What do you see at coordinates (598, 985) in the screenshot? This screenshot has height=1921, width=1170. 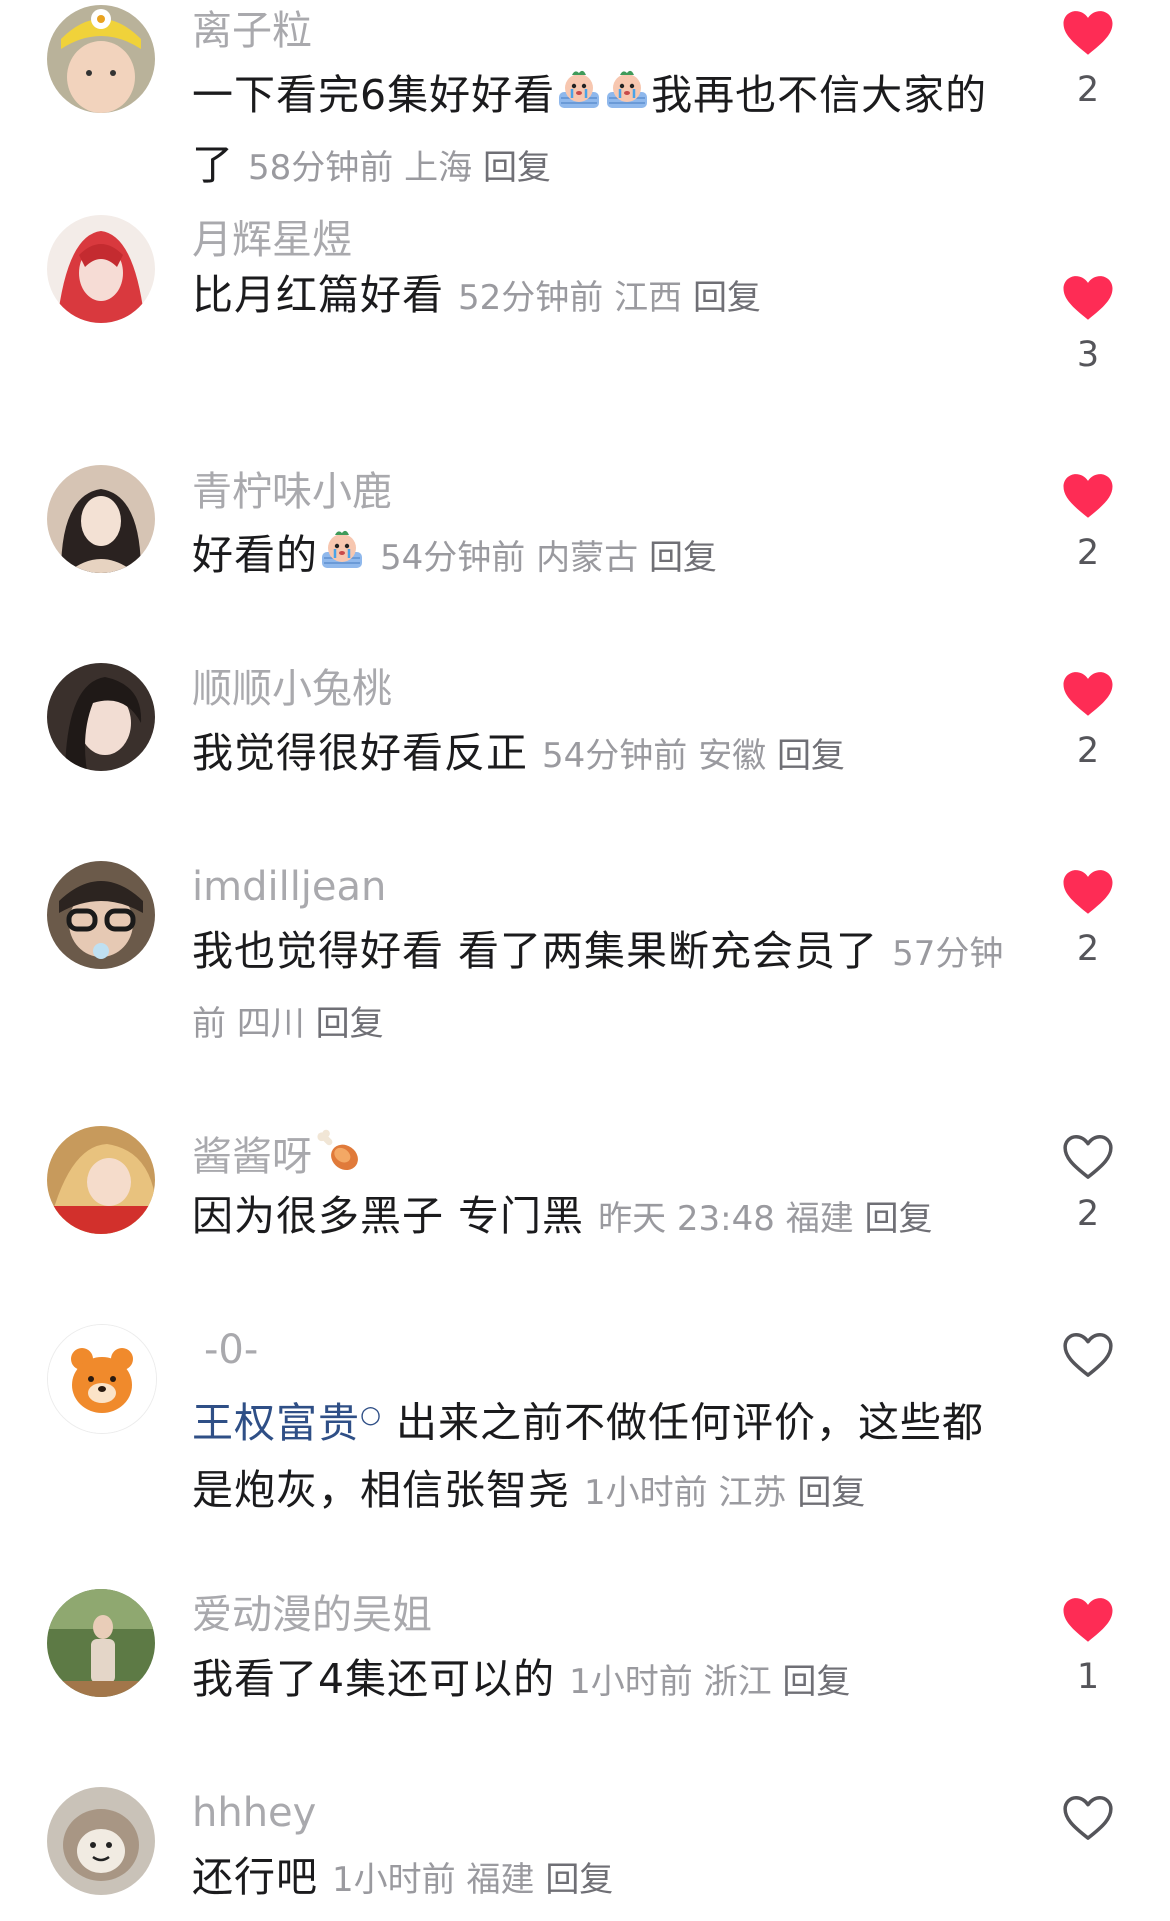 I see `comment-text: 我也觉得好看 看了两集果断充会员了 57分钟前 四川 回复` at bounding box center [598, 985].